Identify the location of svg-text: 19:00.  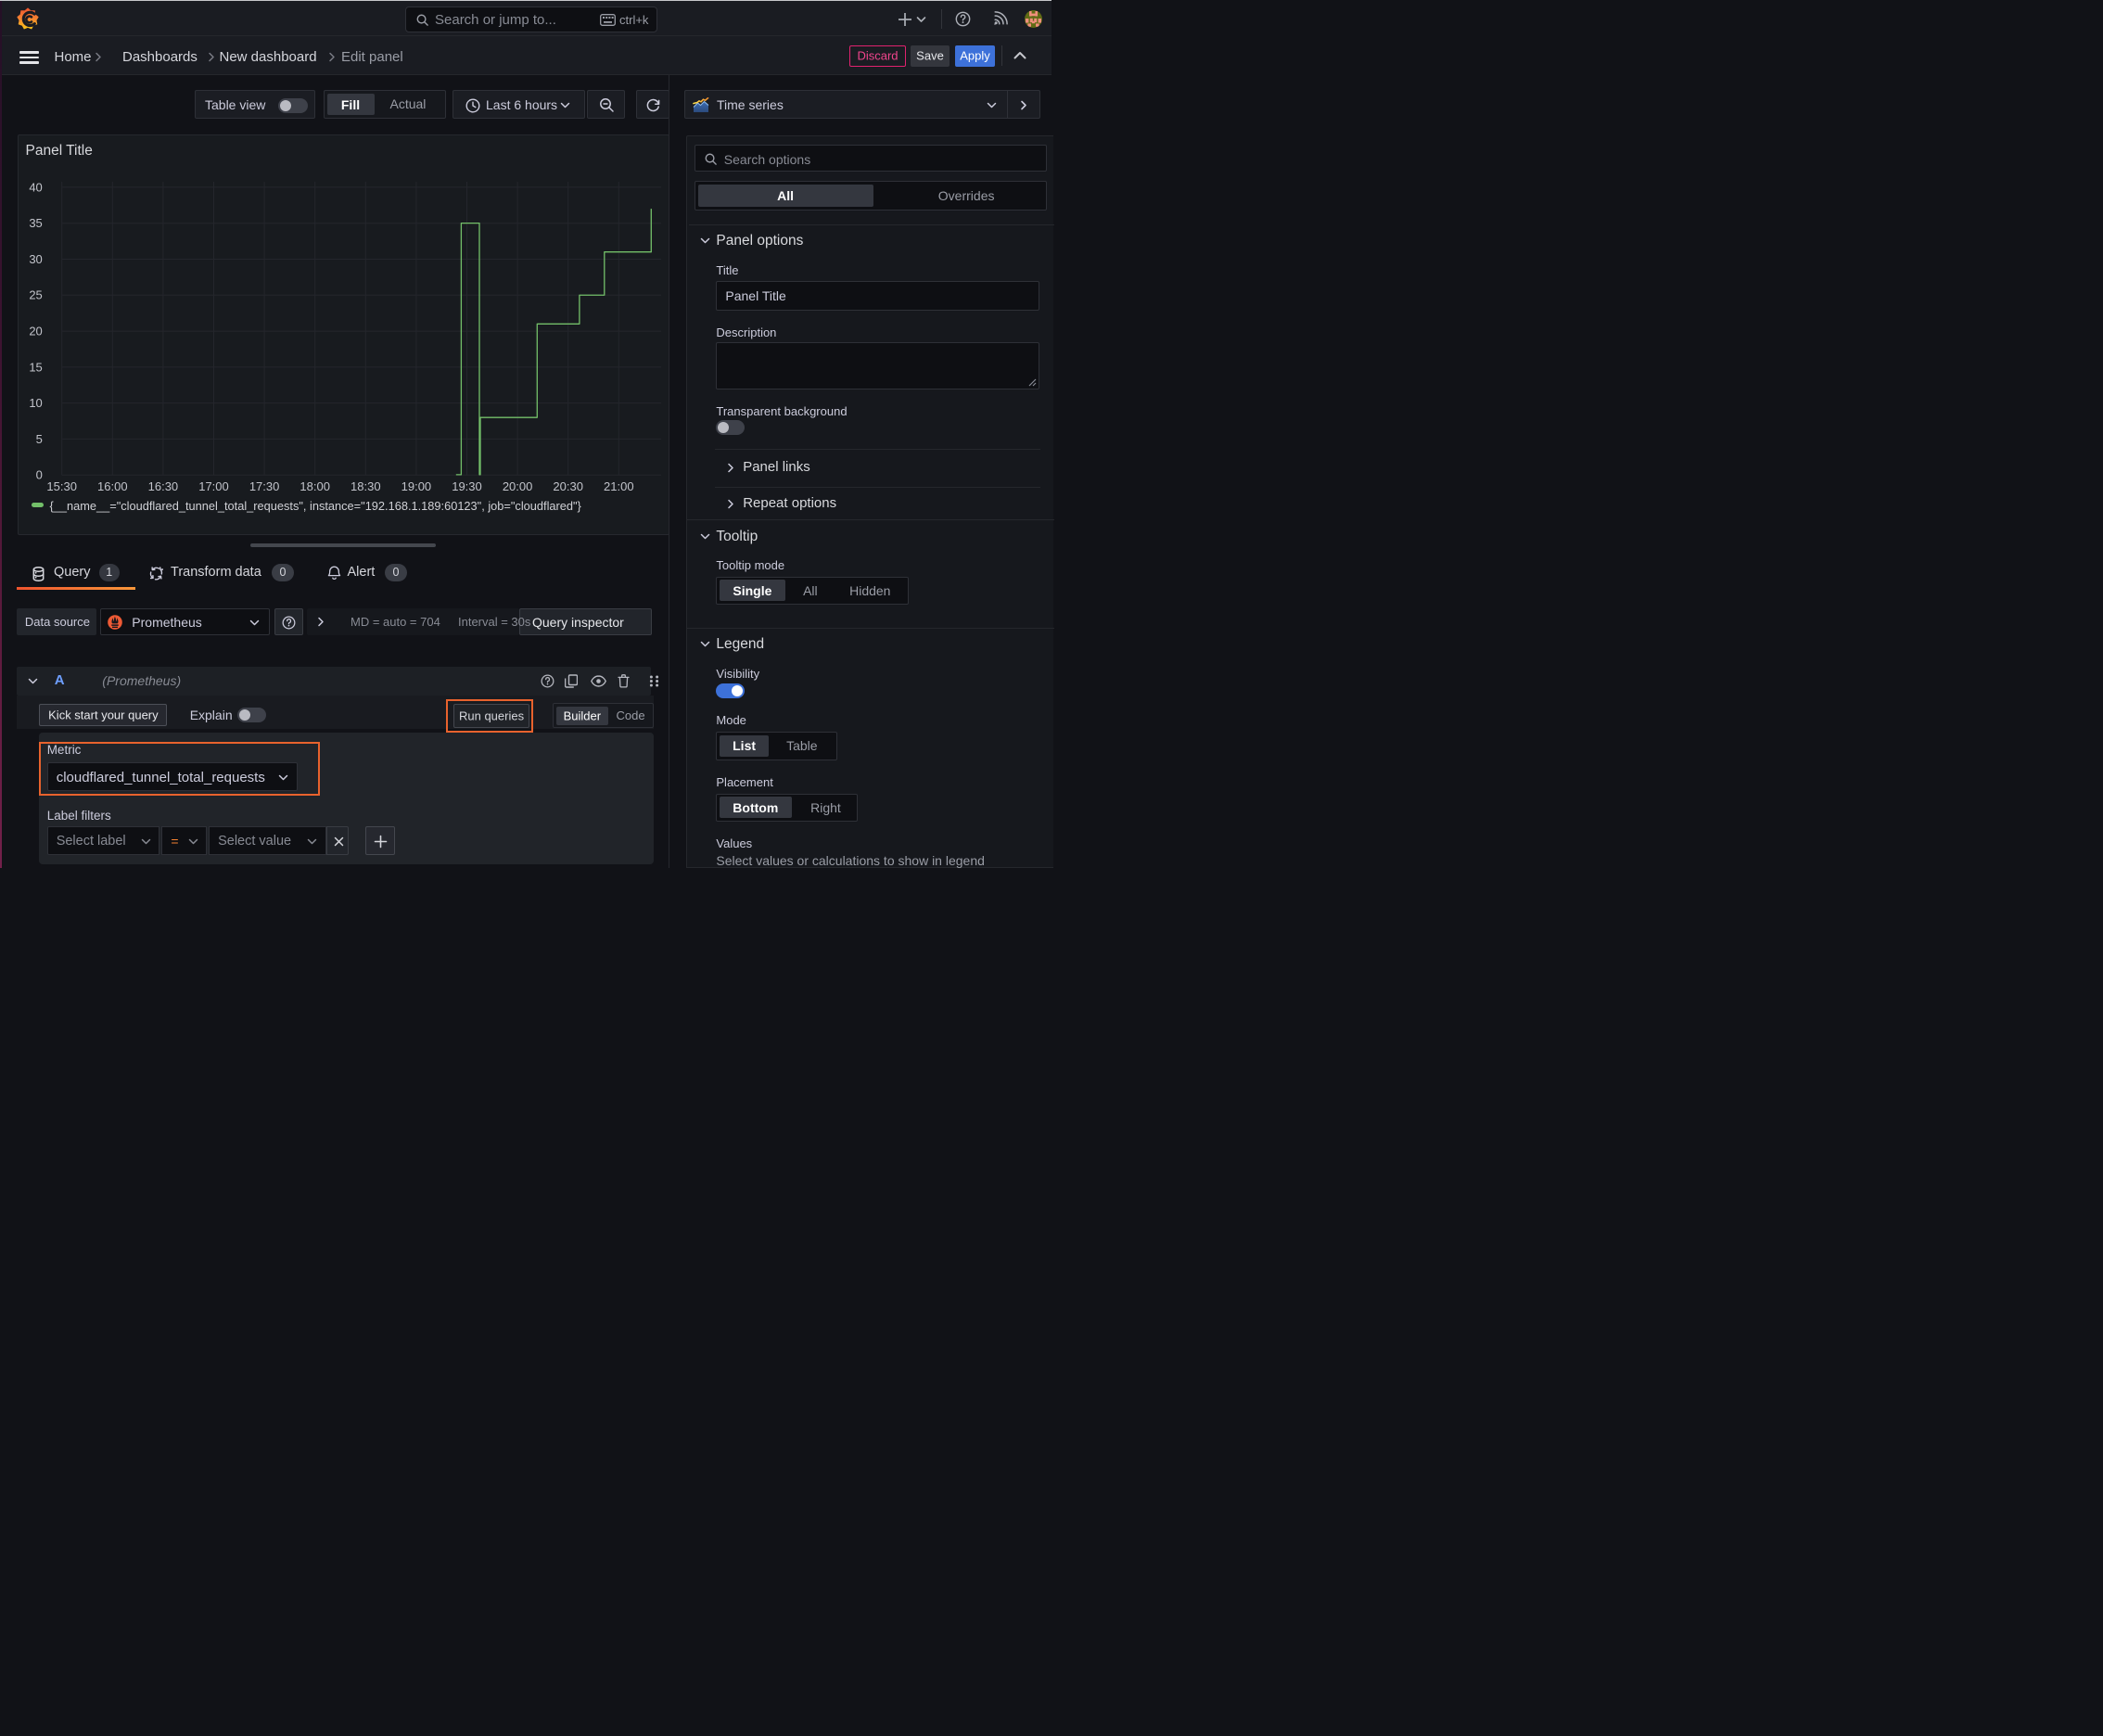
(416, 486).